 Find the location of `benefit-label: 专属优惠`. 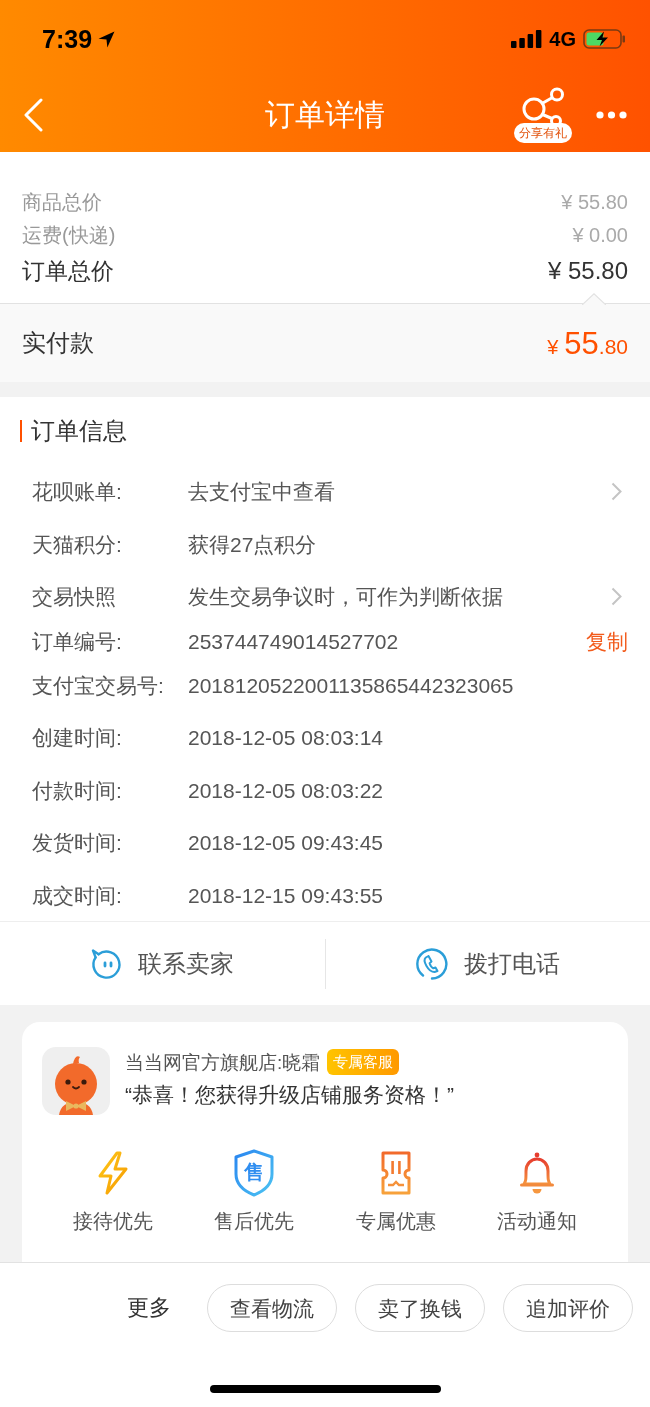

benefit-label: 专属优惠 is located at coordinates (395, 1221).